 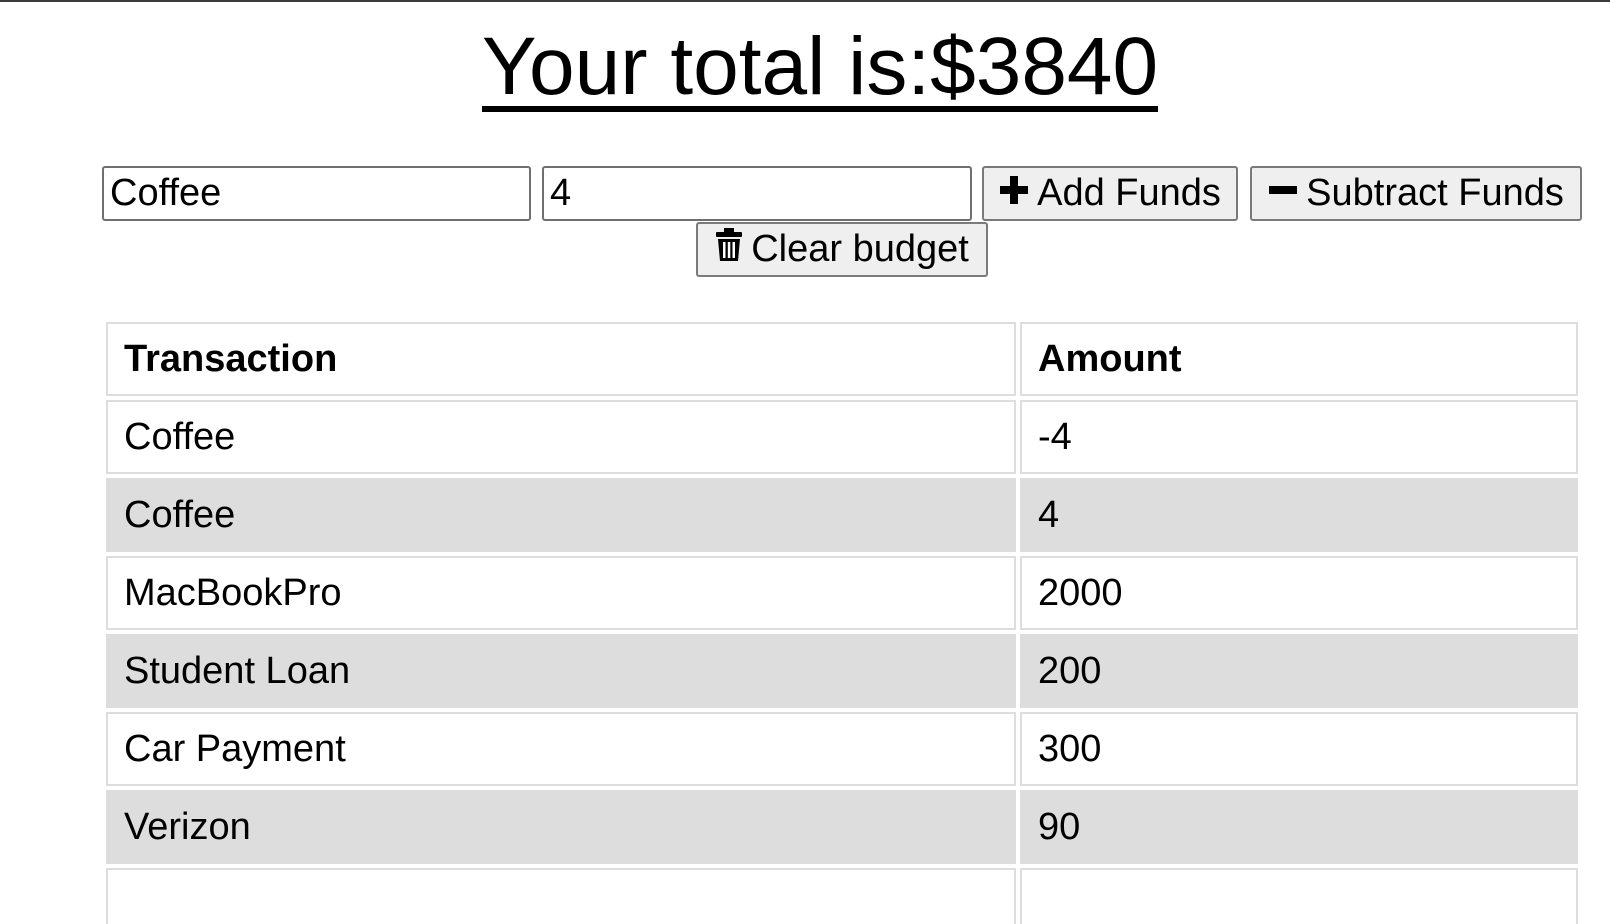 What do you see at coordinates (561, 359) in the screenshot?
I see `column-header-transaction: Transaction` at bounding box center [561, 359].